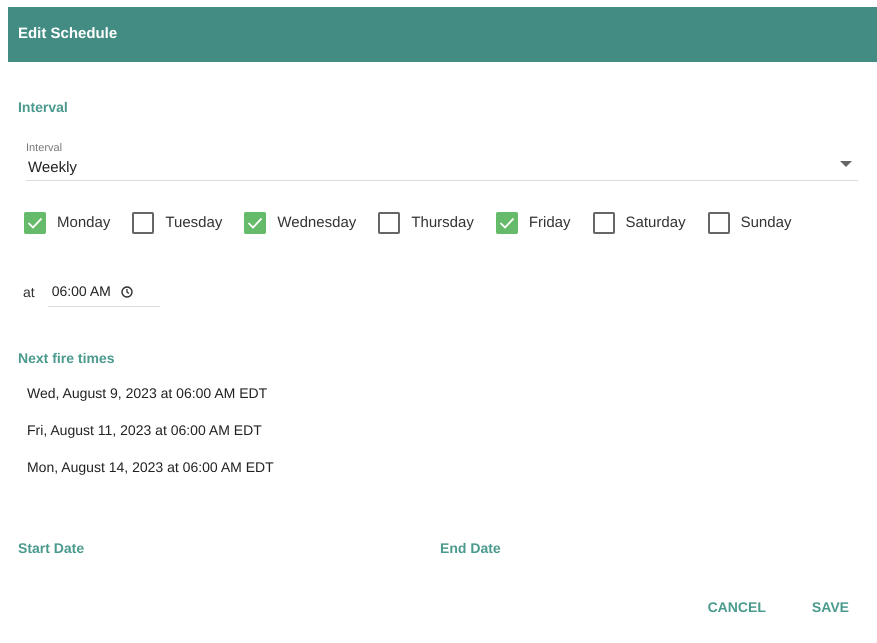 This screenshot has width=877, height=643. What do you see at coordinates (67, 358) in the screenshot?
I see `section-heading: Next fire times` at bounding box center [67, 358].